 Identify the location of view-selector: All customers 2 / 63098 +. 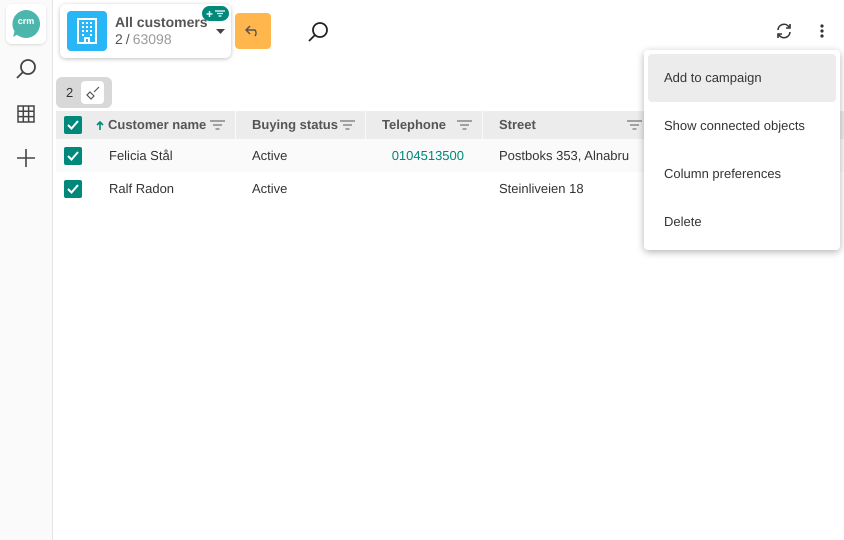
(145, 31).